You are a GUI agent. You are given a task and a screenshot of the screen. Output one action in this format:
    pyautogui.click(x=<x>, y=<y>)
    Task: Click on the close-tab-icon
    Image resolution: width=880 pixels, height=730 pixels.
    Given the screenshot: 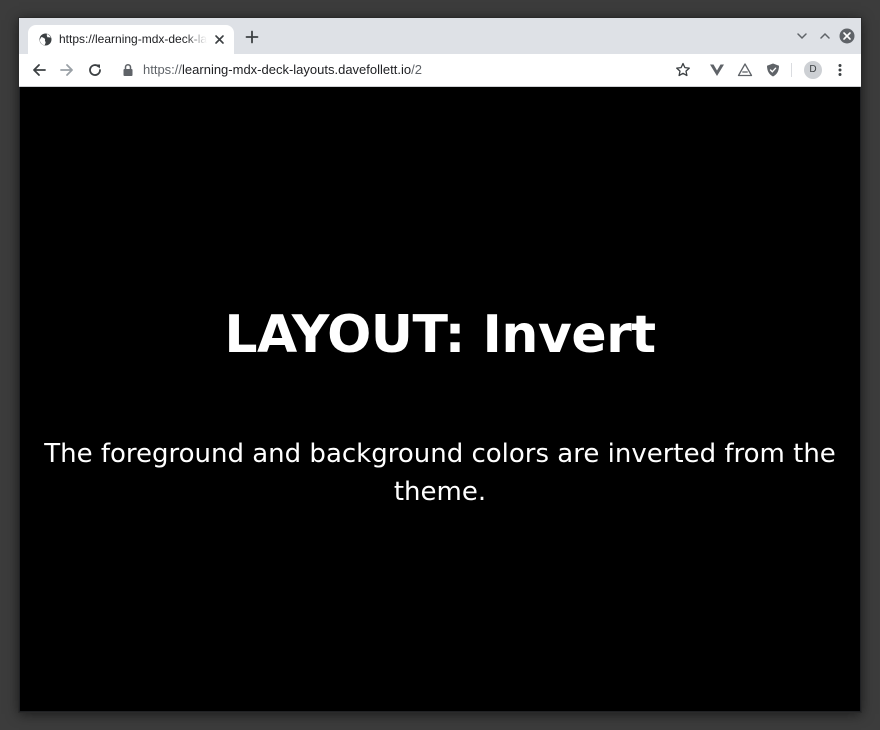 What is the action you would take?
    pyautogui.click(x=219, y=39)
    